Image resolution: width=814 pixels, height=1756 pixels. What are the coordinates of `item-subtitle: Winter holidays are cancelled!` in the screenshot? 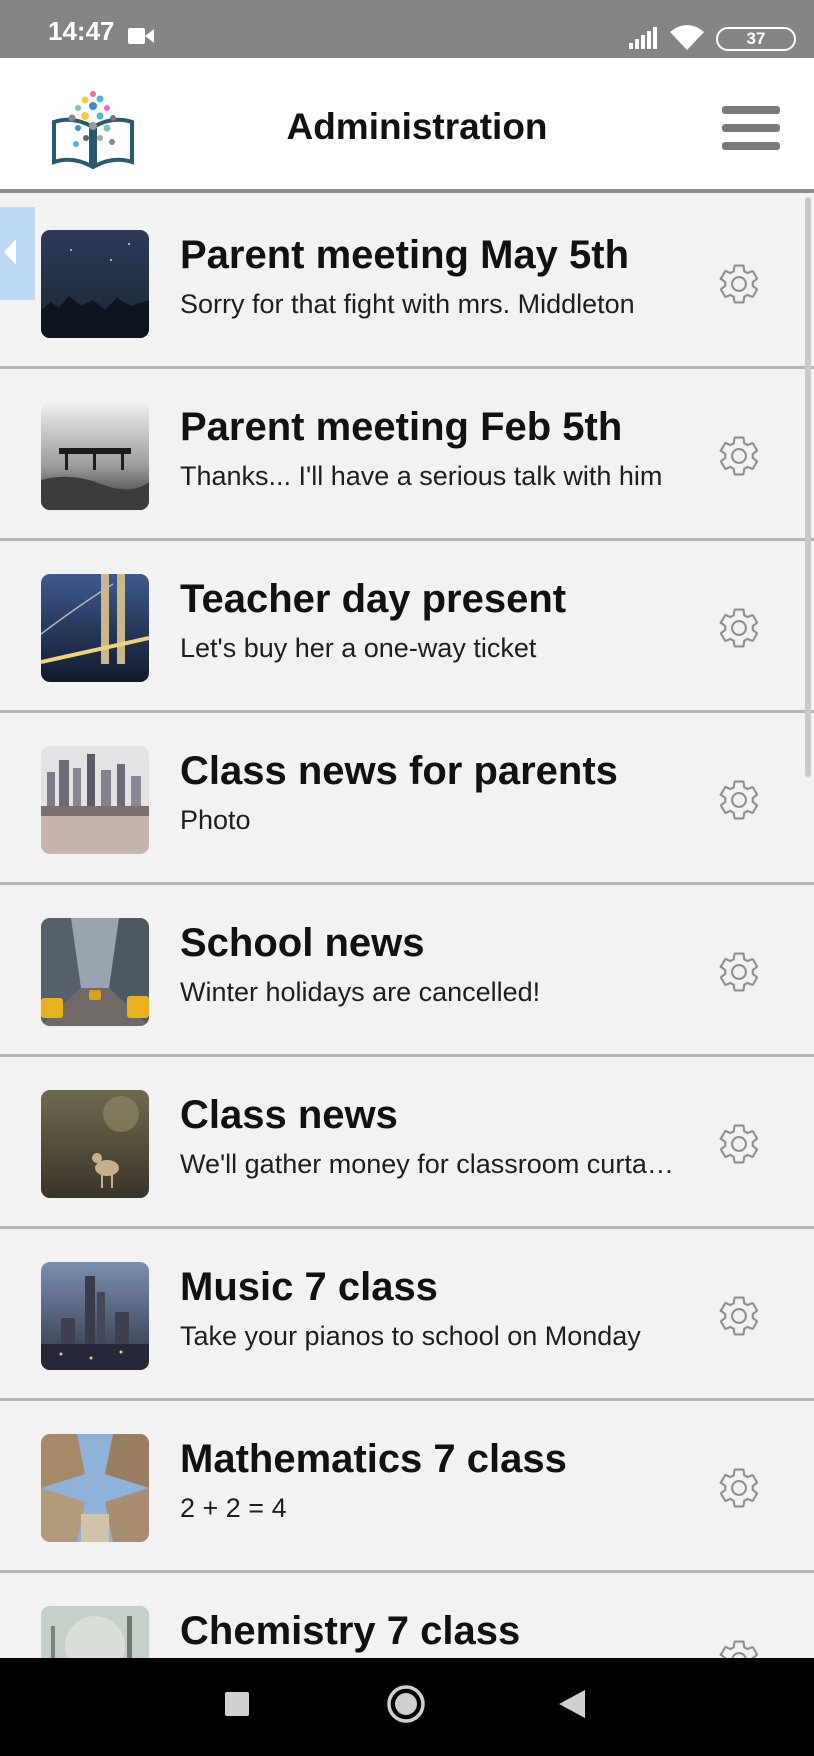 It's located at (360, 992).